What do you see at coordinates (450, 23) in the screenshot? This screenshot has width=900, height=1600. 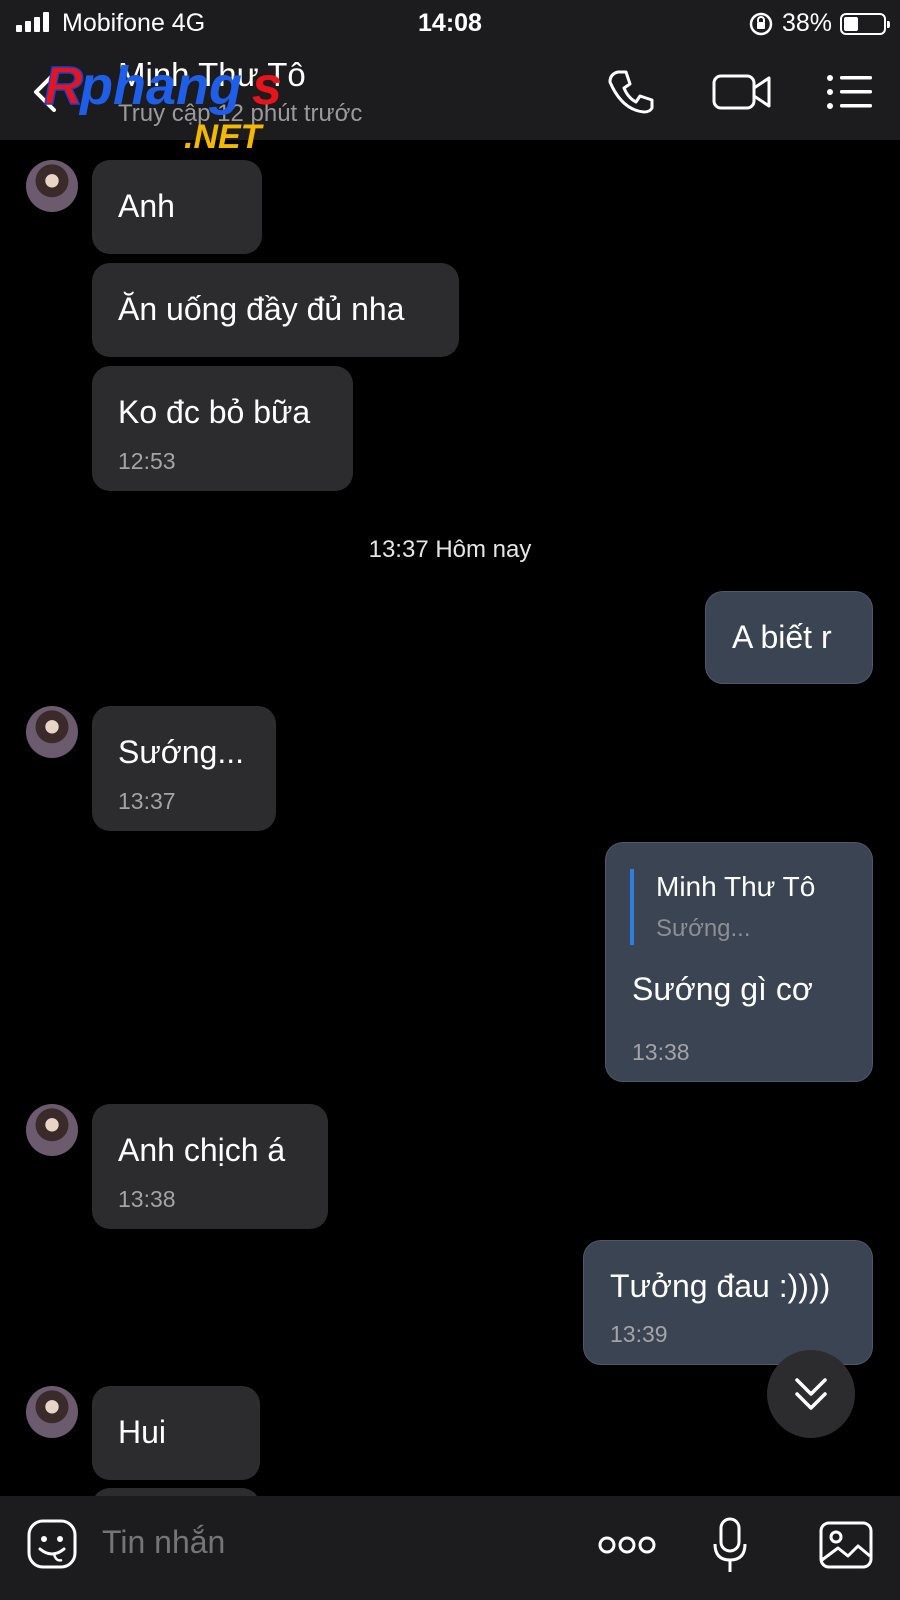 I see `status-bar: Mobifone 4G 14:08 38%` at bounding box center [450, 23].